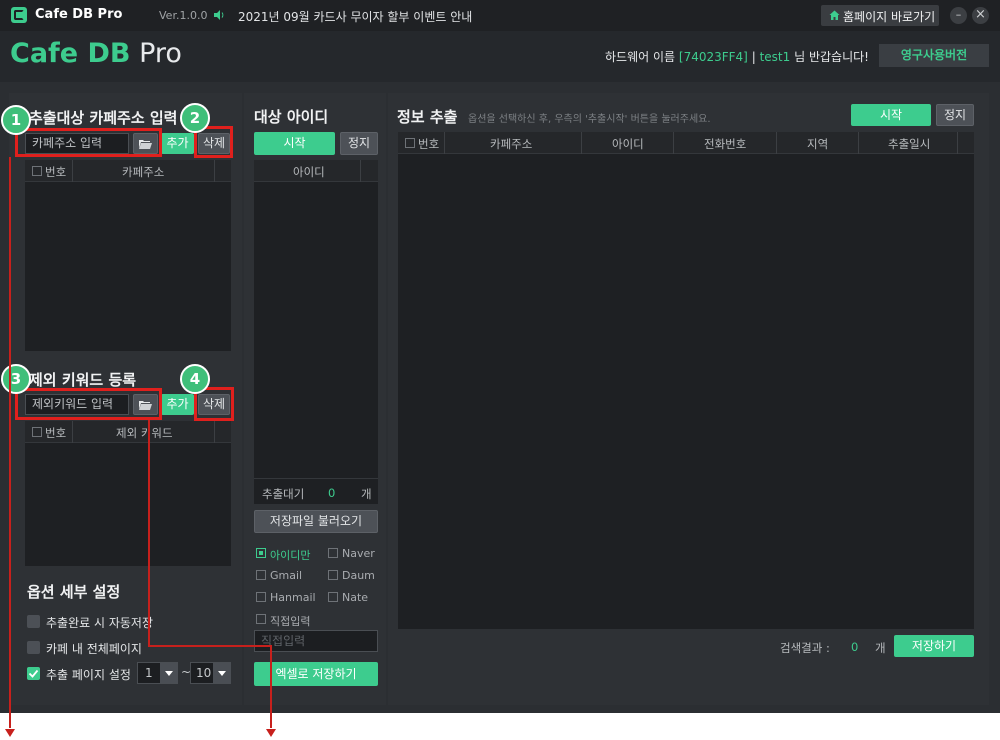 Image resolution: width=1000 pixels, height=740 pixels. I want to click on col-result-id: 아이디, so click(628, 144).